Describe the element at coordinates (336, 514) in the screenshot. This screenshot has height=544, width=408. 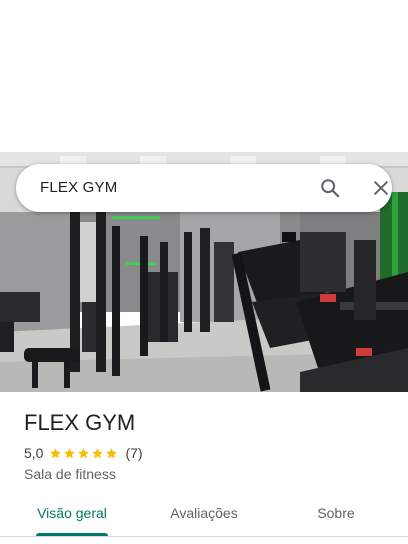
I see `tab-about: Sobre` at that location.